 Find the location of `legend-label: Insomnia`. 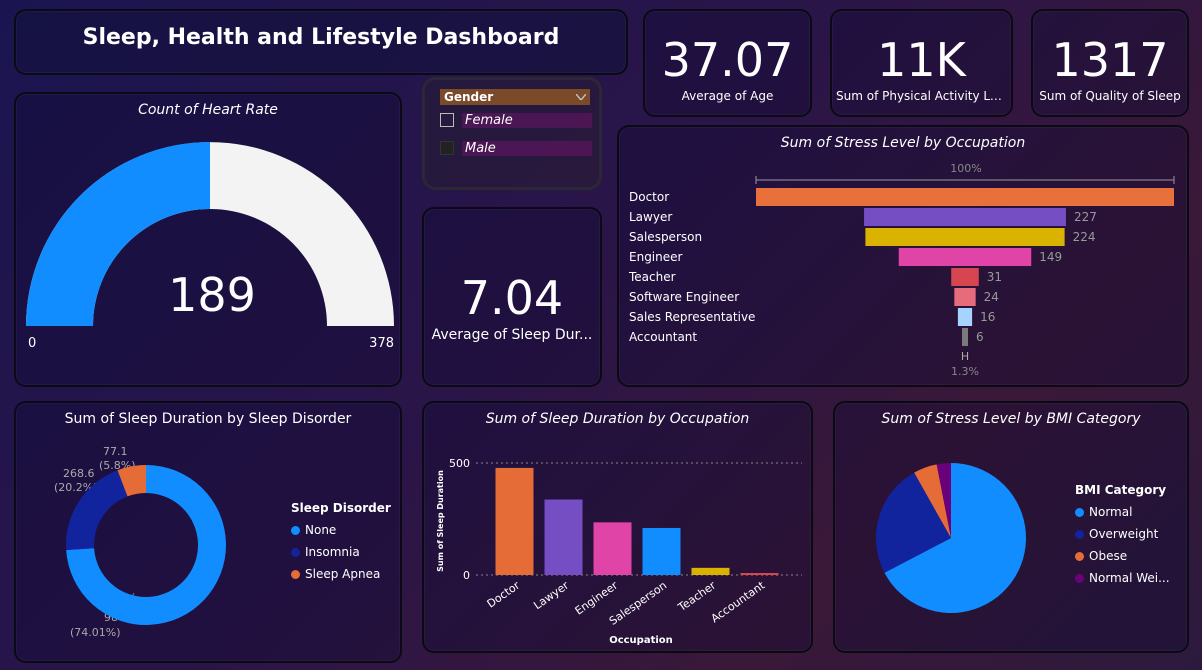

legend-label: Insomnia is located at coordinates (332, 552).